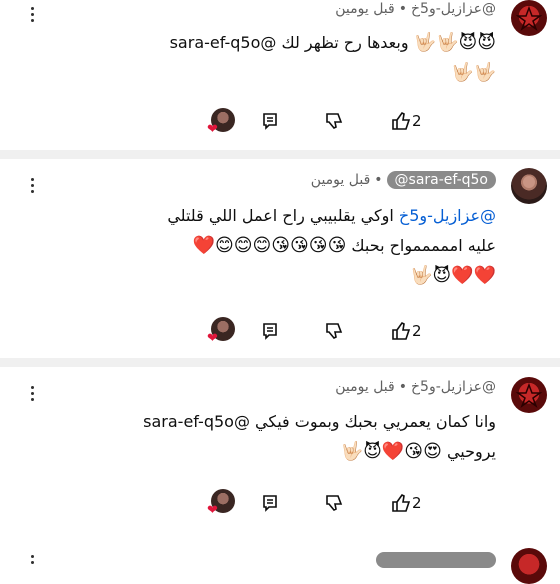  What do you see at coordinates (276, 73) in the screenshot?
I see `comment-line: 🤟🏻🤟🏻` at bounding box center [276, 73].